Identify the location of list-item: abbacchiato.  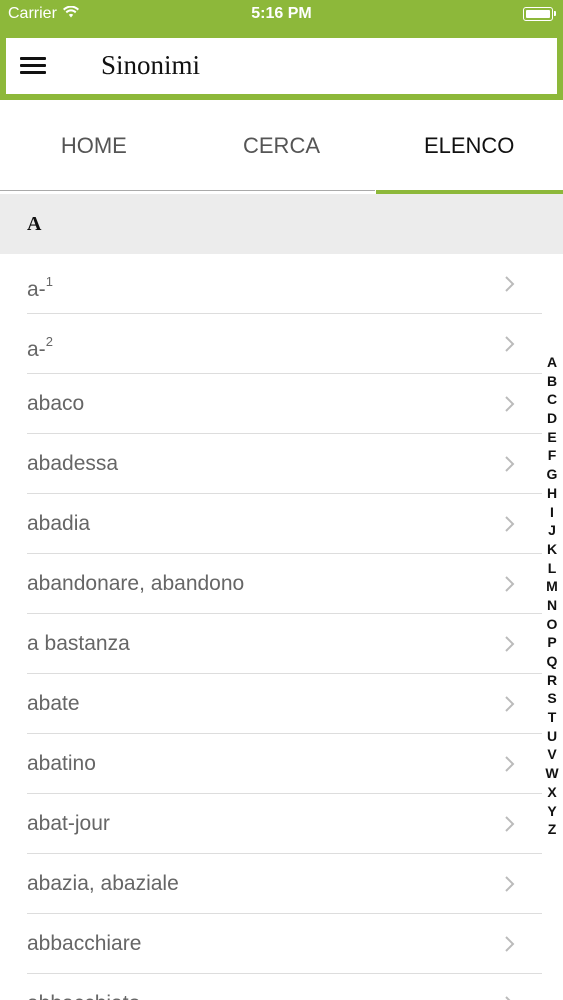
(281, 987).